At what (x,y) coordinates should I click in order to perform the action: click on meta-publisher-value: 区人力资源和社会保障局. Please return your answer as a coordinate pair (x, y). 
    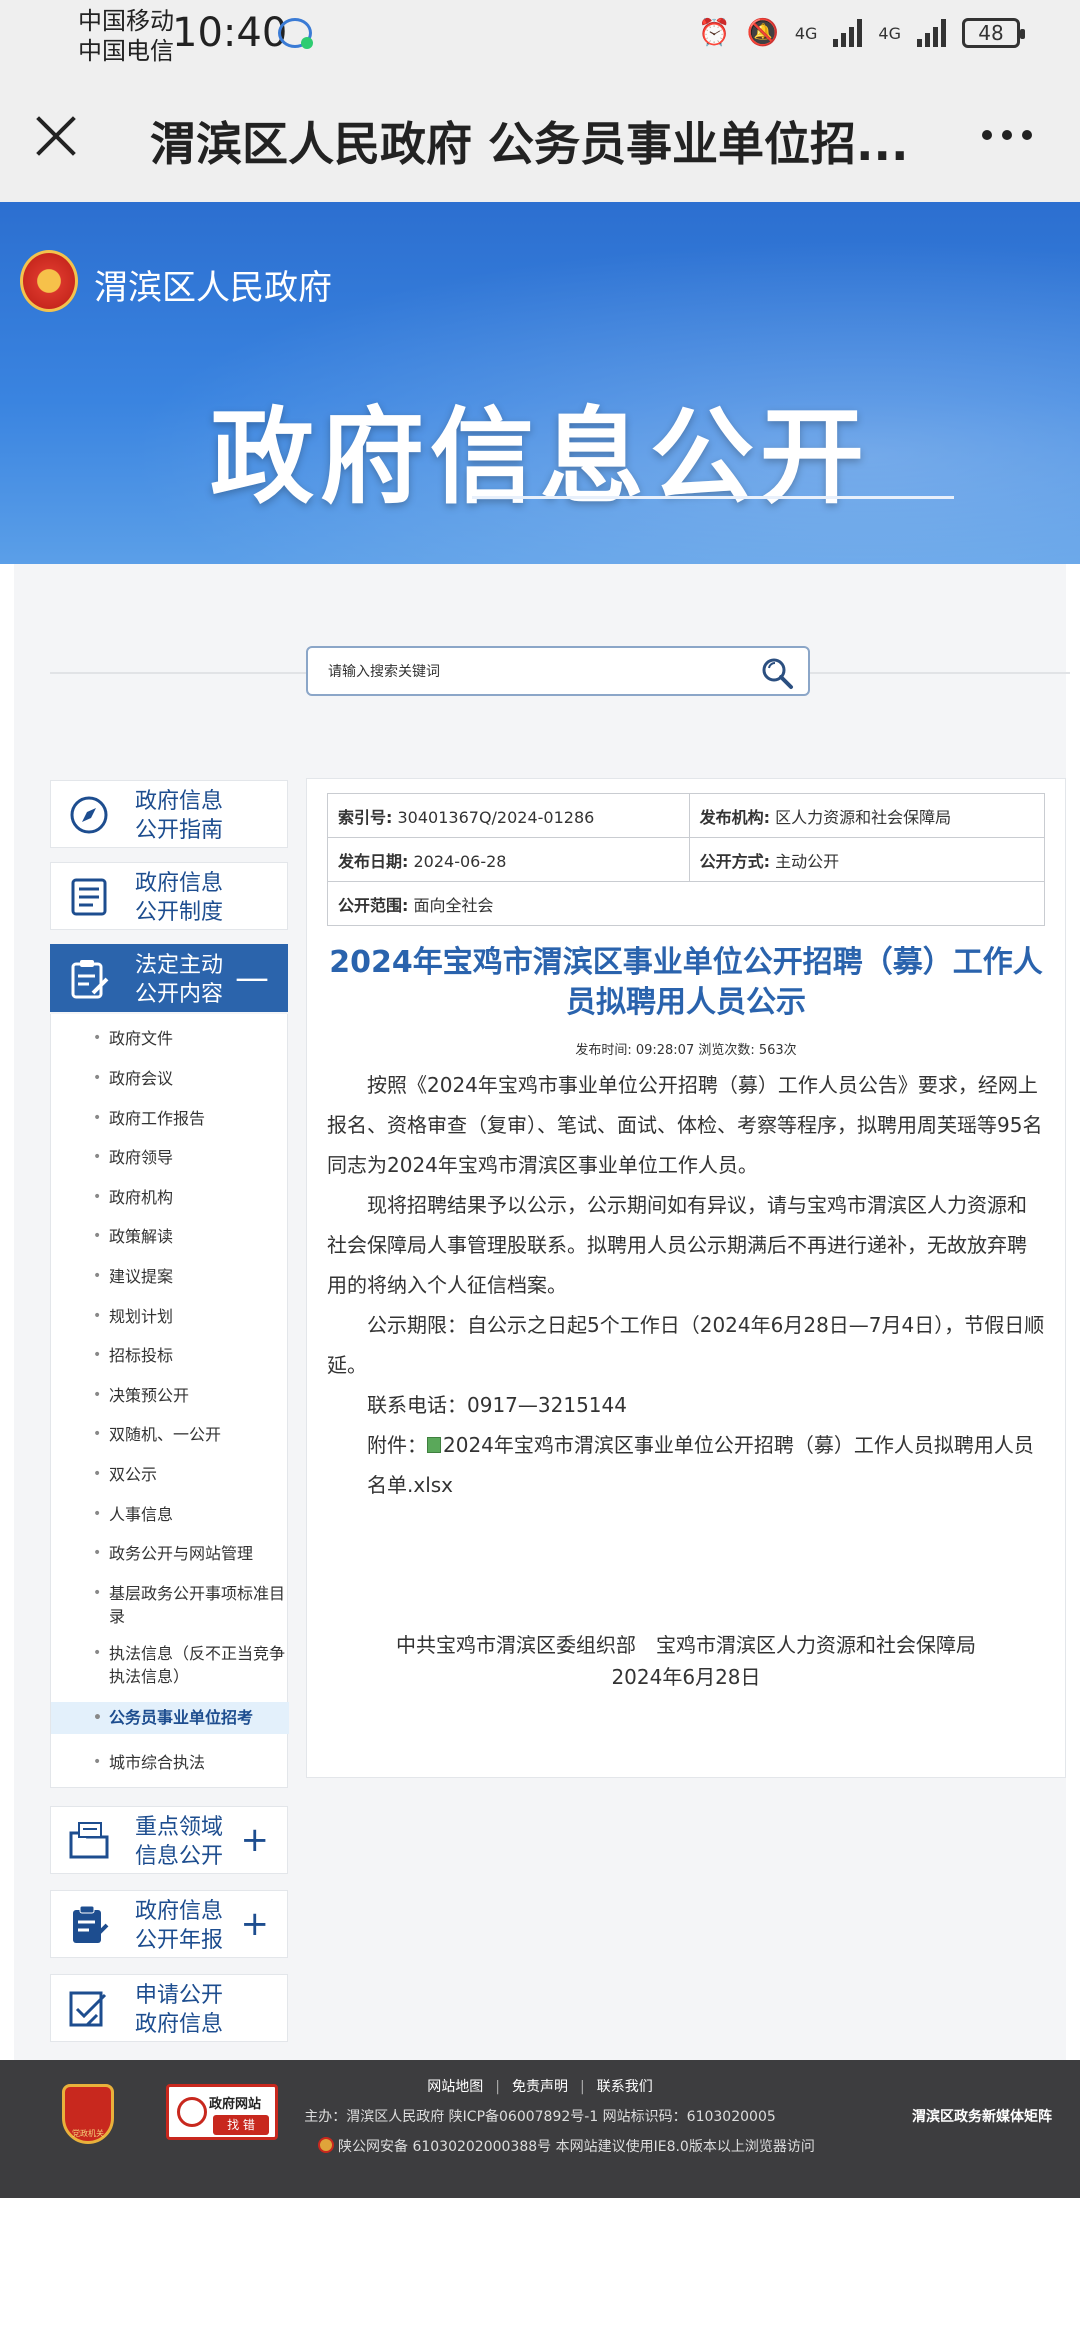
    Looking at the image, I should click on (863, 817).